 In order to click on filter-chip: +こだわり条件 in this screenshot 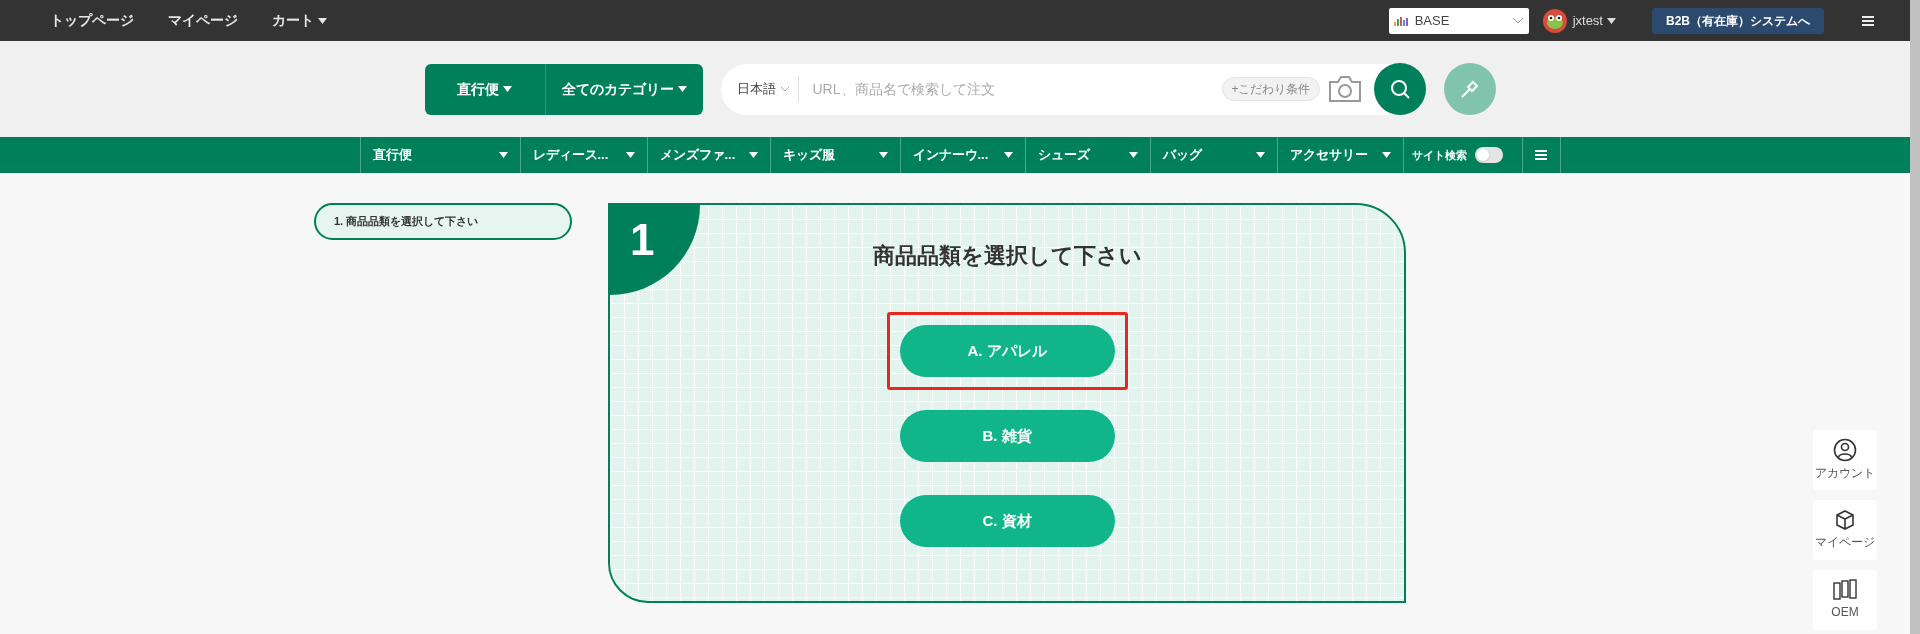, I will do `click(1271, 89)`.